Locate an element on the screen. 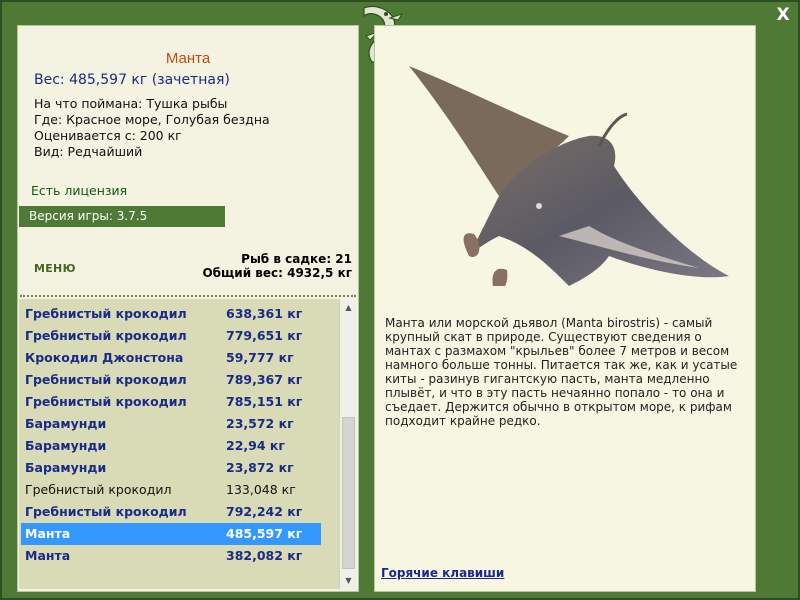 Image resolution: width=800 pixels, height=600 pixels. separator is located at coordinates (188, 296).